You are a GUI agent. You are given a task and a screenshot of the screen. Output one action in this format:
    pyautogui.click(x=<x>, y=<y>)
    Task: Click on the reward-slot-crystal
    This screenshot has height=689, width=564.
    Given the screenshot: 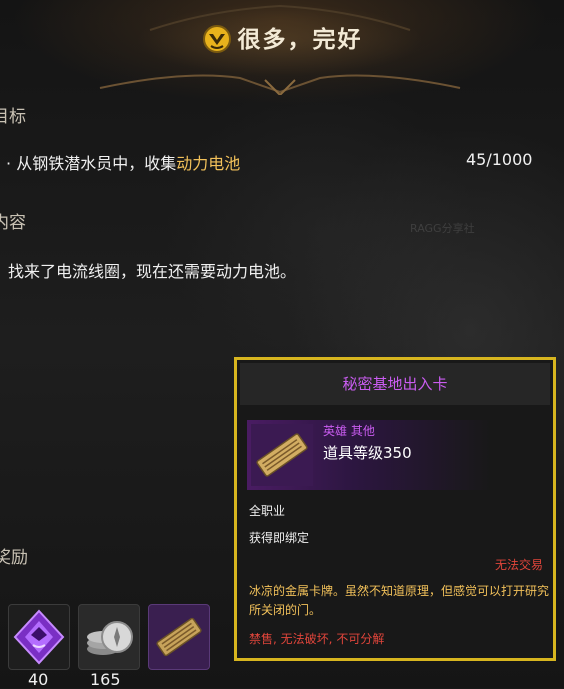 What is the action you would take?
    pyautogui.click(x=39, y=637)
    